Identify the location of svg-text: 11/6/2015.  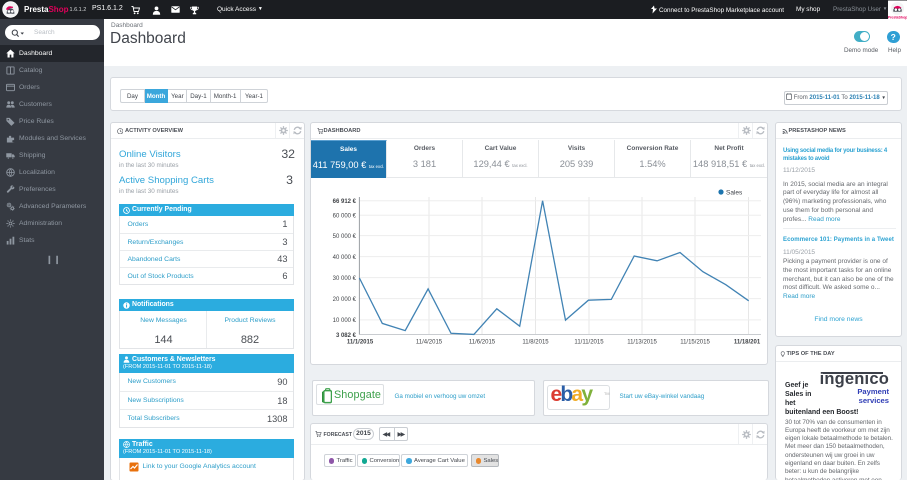
(482, 343).